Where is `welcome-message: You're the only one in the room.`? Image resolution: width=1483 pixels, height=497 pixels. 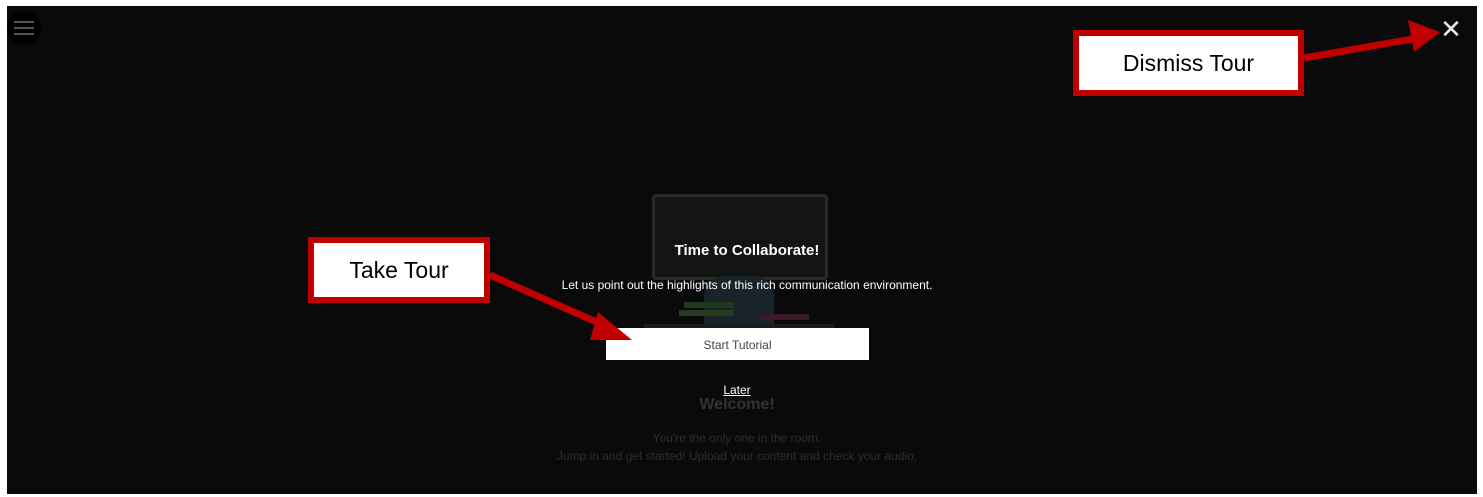
welcome-message: You're the only one in the room. is located at coordinates (737, 438).